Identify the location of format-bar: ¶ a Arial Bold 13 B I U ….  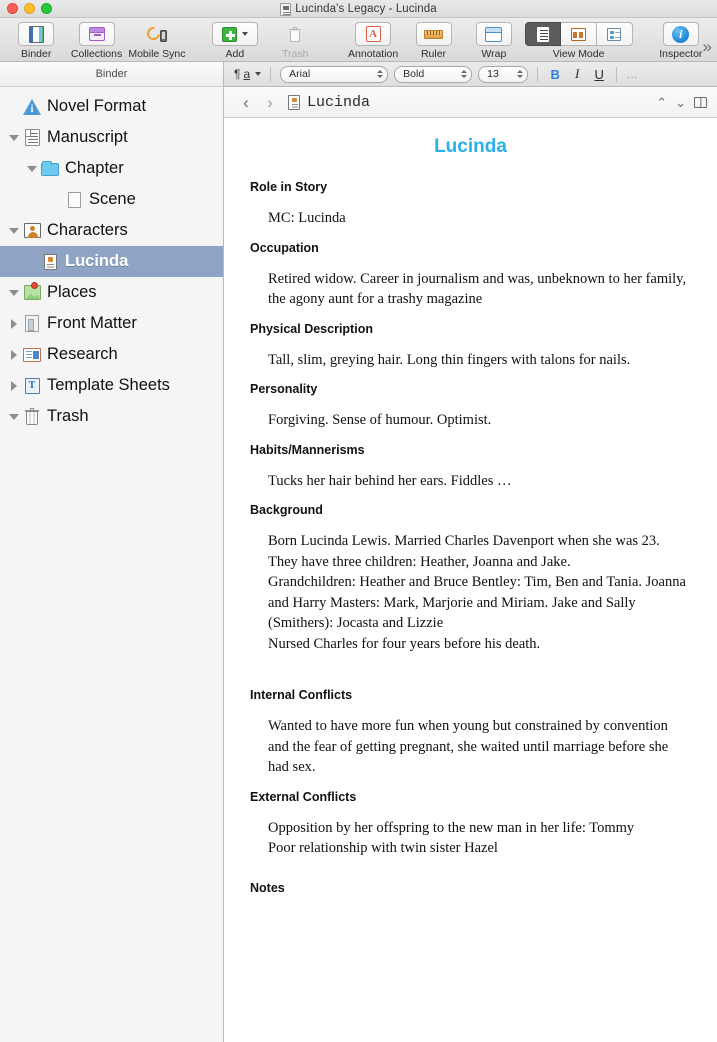
(470, 74).